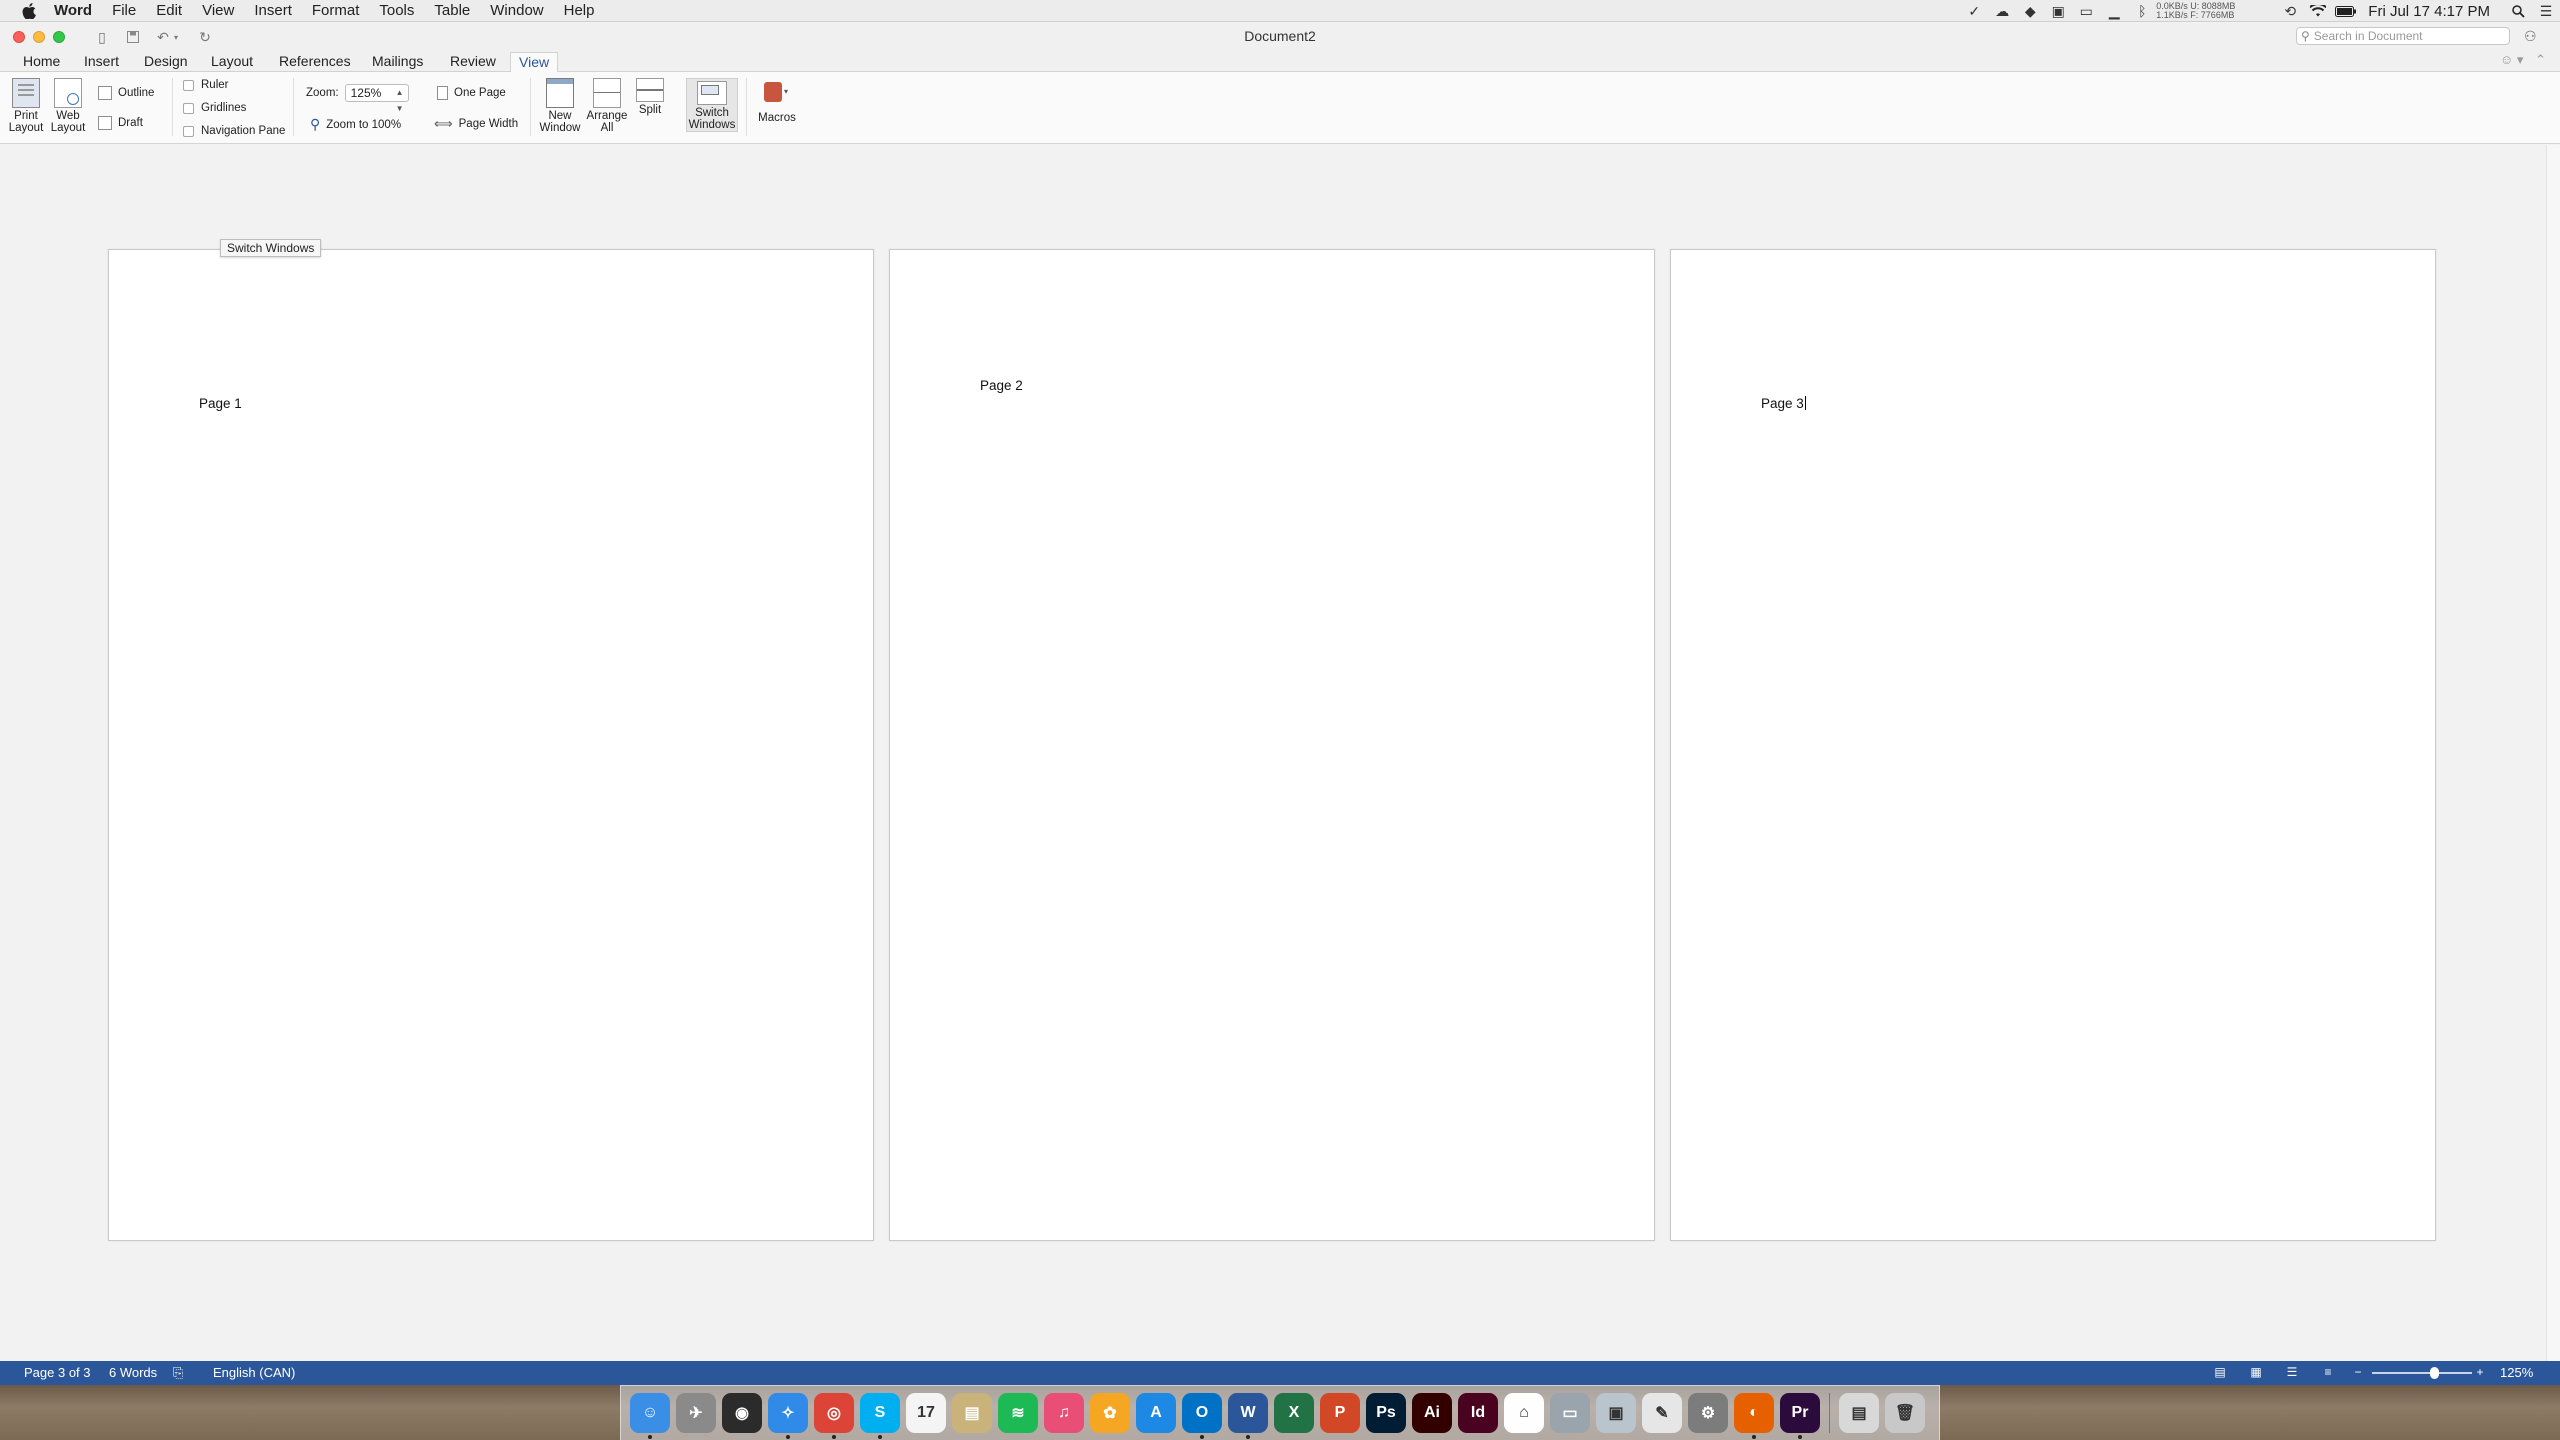  What do you see at coordinates (473, 62) in the screenshot?
I see `tab-review: Review` at bounding box center [473, 62].